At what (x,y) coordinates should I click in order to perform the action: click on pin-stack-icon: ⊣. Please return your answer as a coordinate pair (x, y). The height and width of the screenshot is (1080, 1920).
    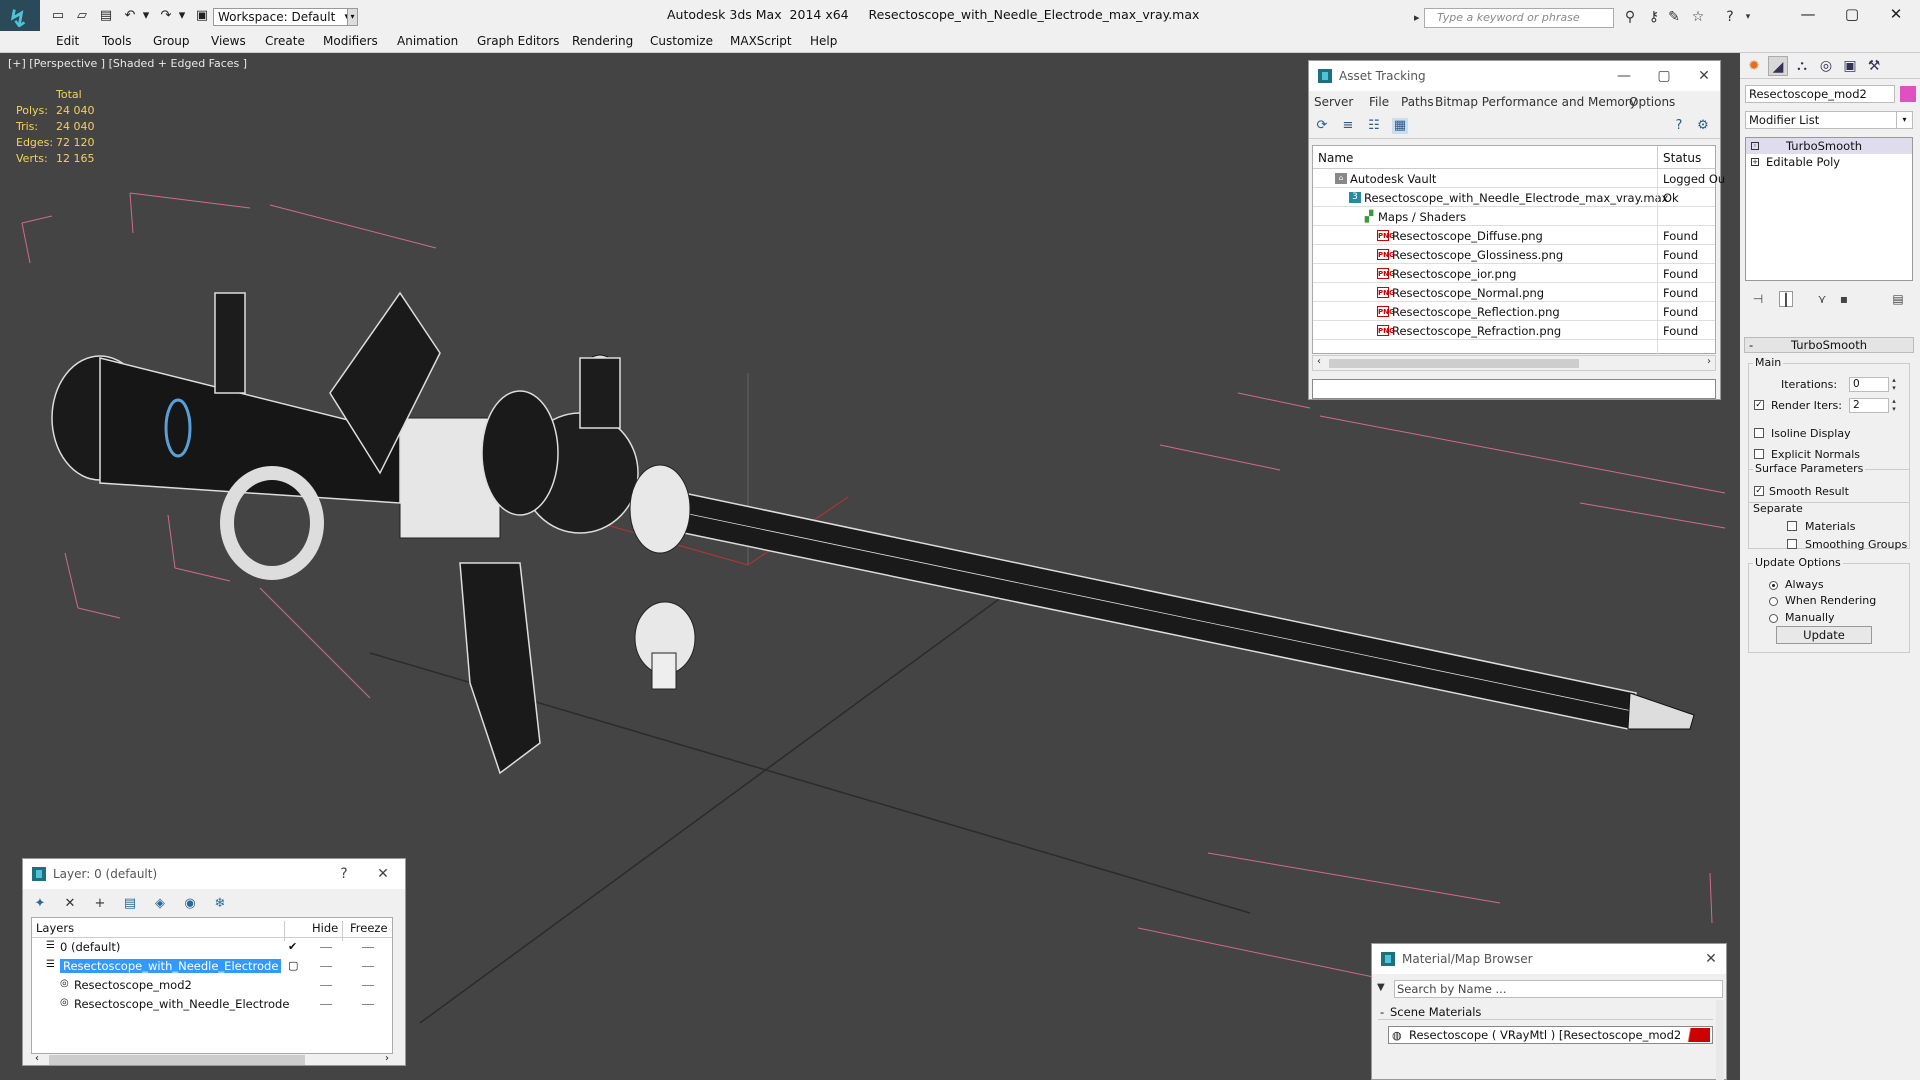
    Looking at the image, I should click on (1758, 299).